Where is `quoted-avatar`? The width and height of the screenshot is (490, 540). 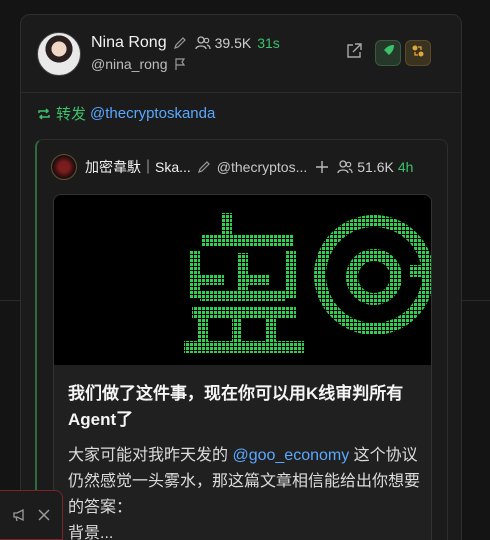 quoted-avatar is located at coordinates (64, 167).